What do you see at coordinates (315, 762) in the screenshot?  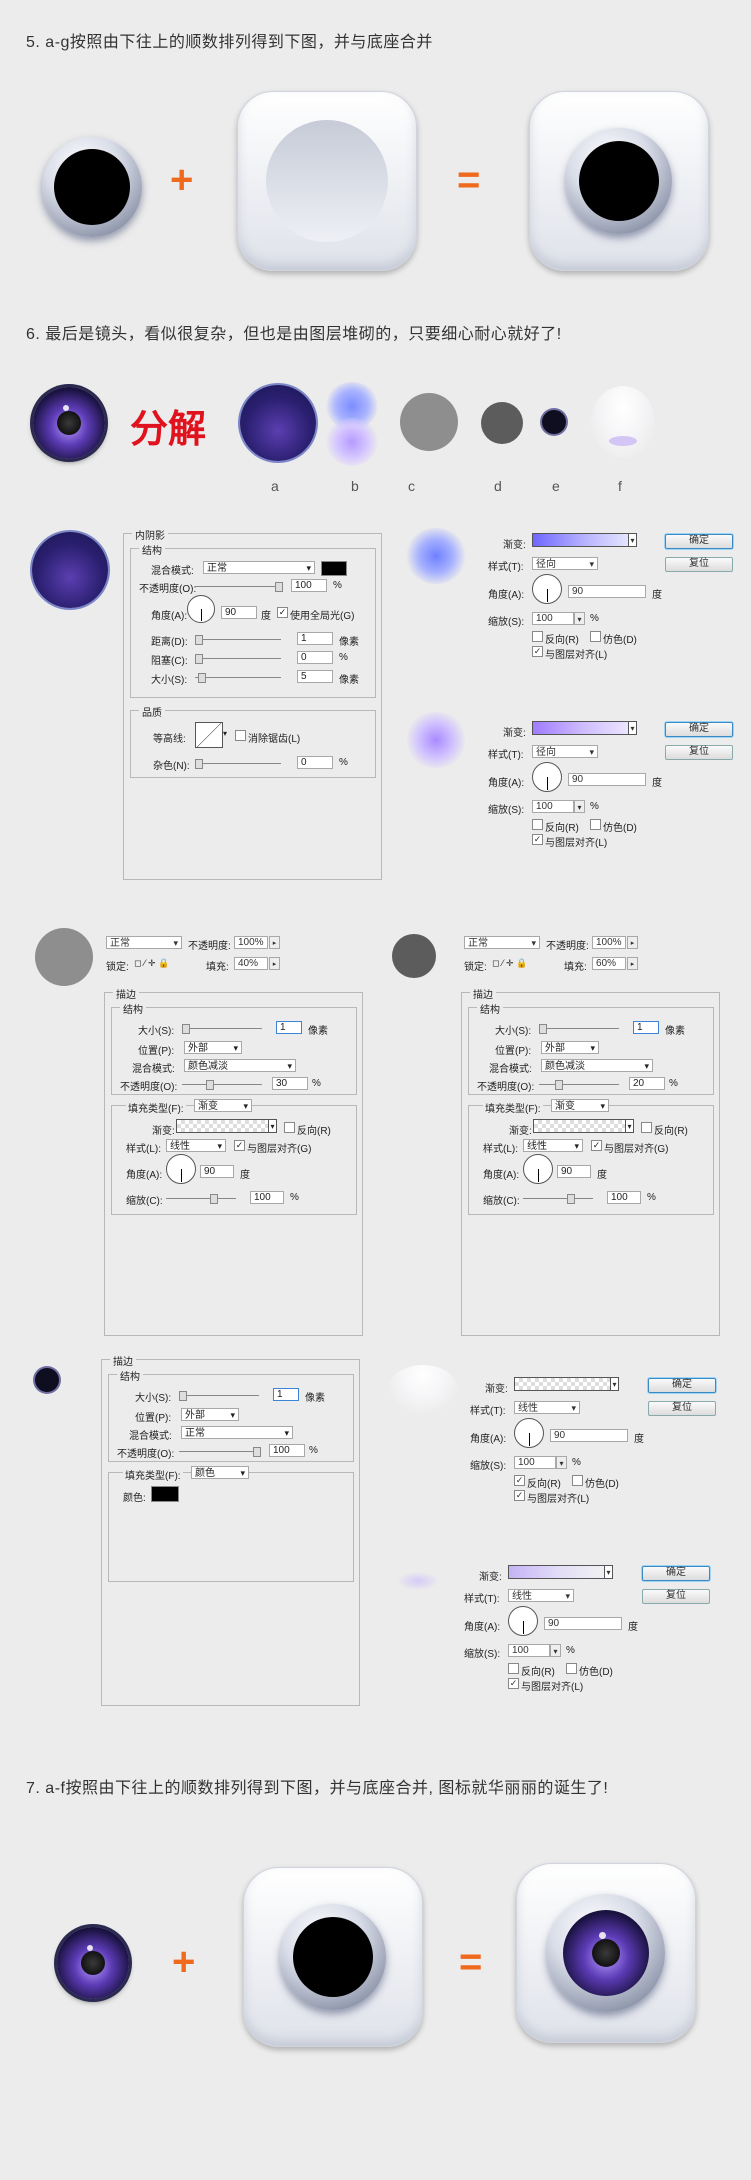 I see `noise-input: 0` at bounding box center [315, 762].